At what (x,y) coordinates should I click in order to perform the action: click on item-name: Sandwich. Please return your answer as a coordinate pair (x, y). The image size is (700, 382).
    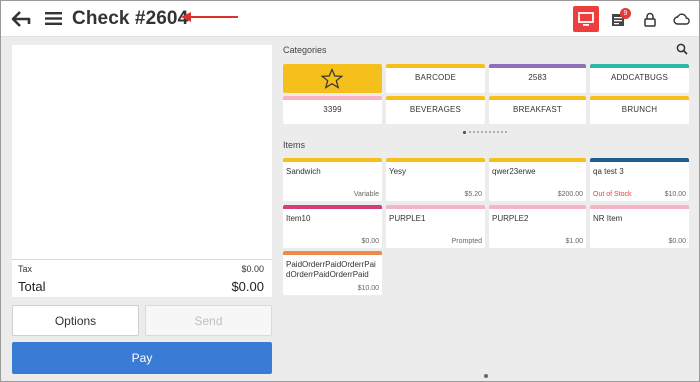
    Looking at the image, I should click on (303, 171).